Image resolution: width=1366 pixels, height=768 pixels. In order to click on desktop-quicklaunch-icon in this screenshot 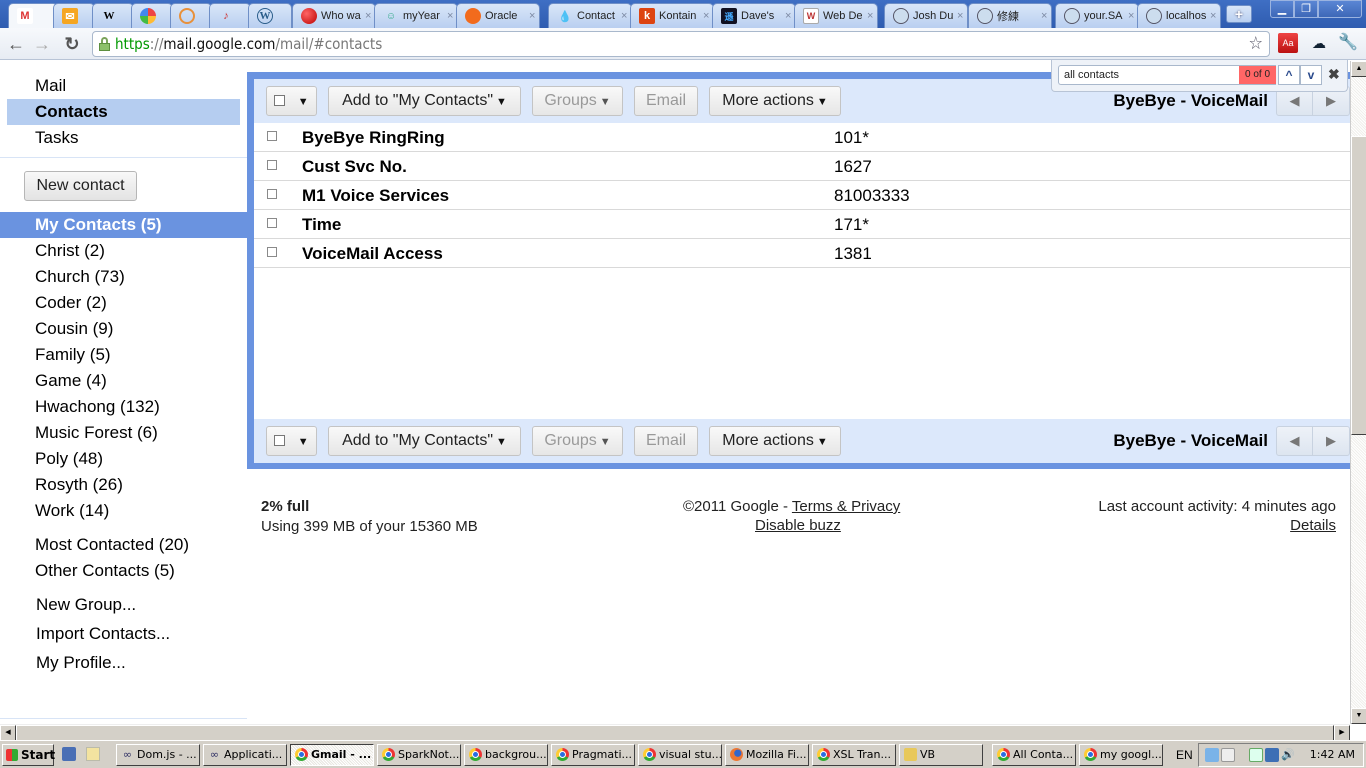, I will do `click(93, 754)`.